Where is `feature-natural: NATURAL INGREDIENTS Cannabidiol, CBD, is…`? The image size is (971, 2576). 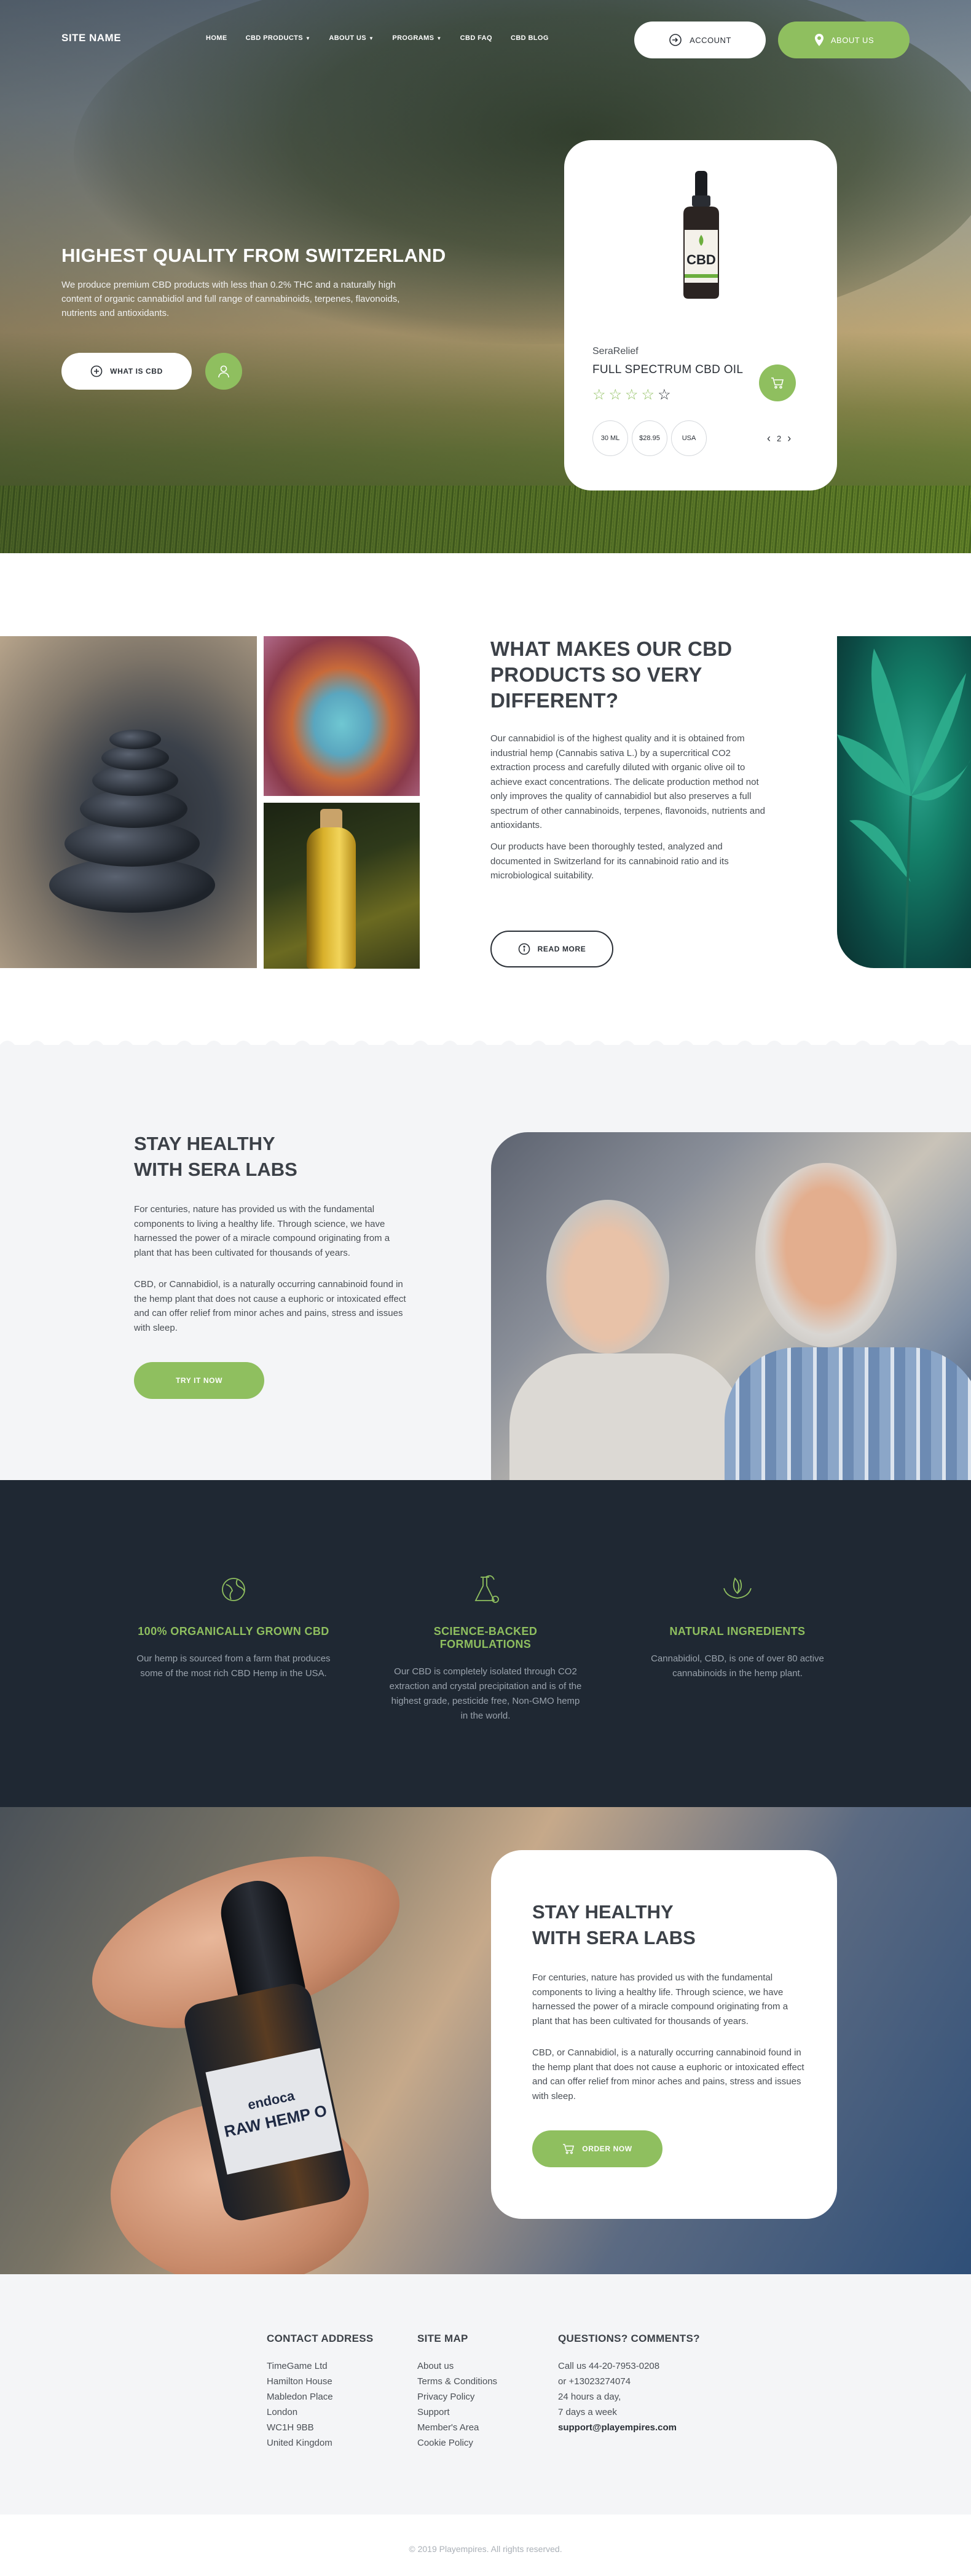 feature-natural: NATURAL INGREDIENTS Cannabidiol, CBD, is… is located at coordinates (738, 1626).